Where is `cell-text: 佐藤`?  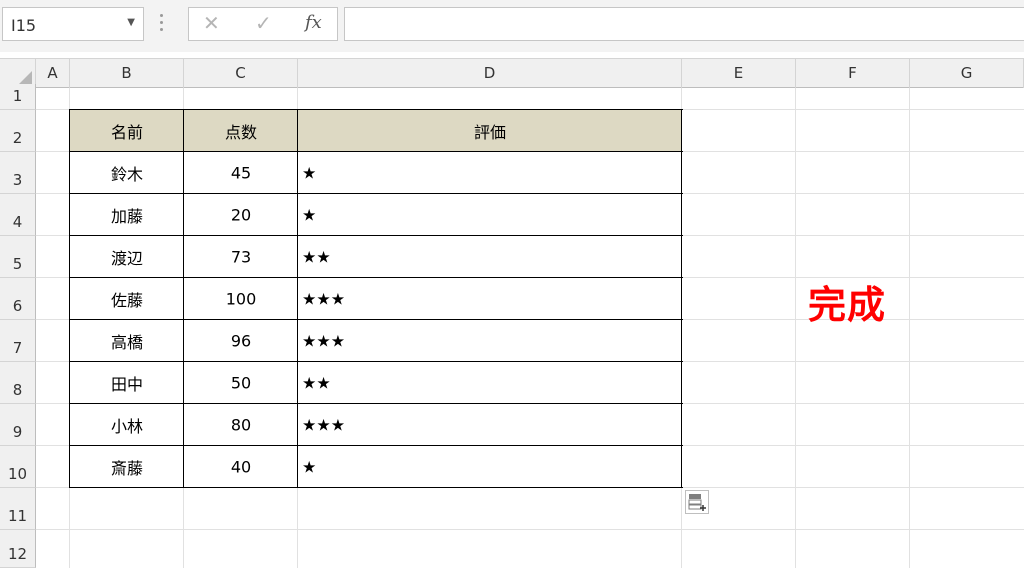
cell-text: 佐藤 is located at coordinates (126, 300).